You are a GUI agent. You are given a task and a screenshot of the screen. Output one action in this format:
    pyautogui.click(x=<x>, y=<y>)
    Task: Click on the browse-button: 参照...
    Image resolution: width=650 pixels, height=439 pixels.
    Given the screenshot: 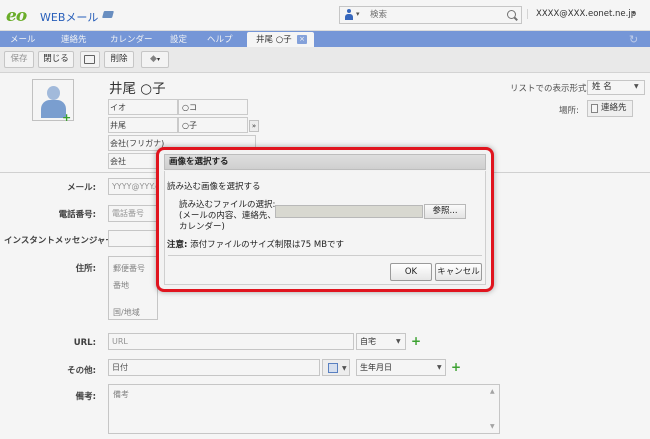 What is the action you would take?
    pyautogui.click(x=445, y=211)
    